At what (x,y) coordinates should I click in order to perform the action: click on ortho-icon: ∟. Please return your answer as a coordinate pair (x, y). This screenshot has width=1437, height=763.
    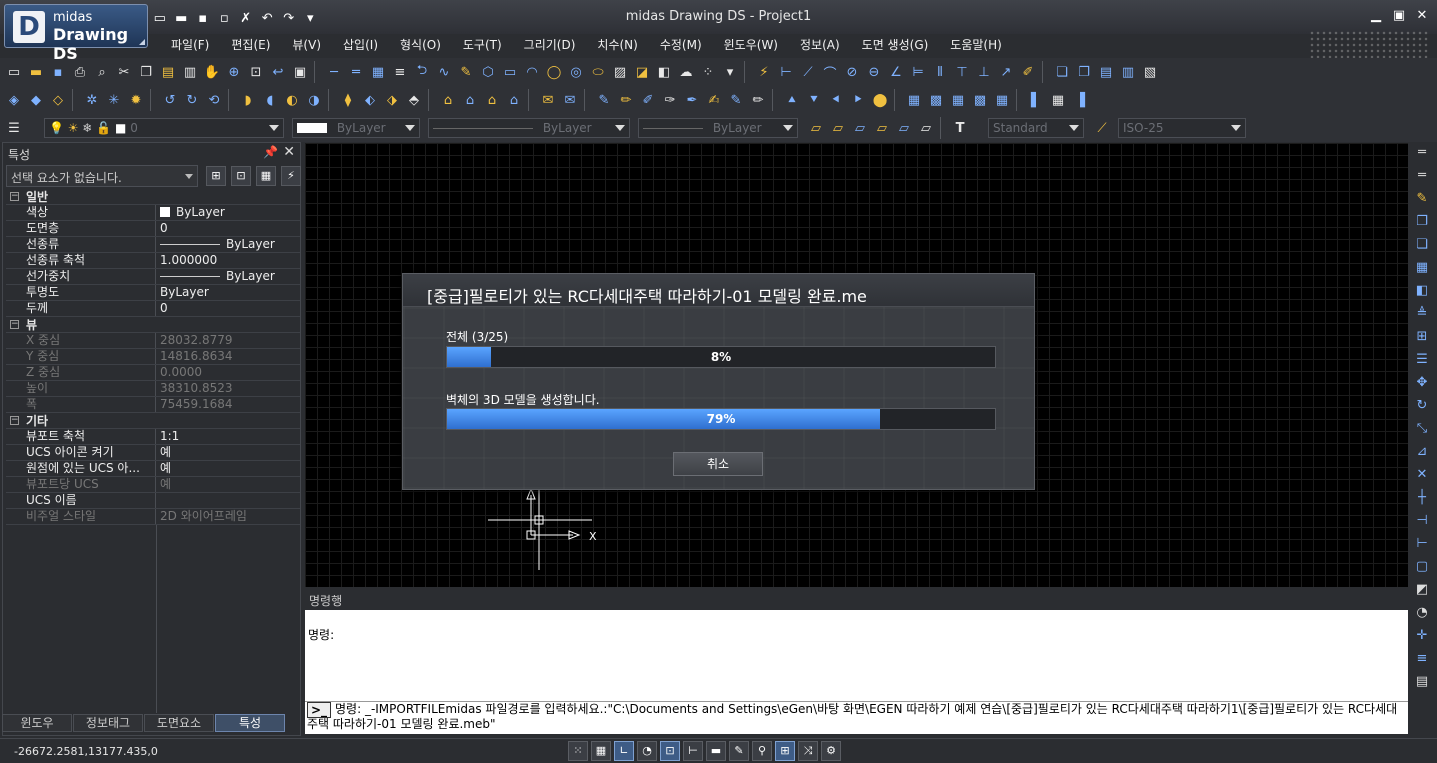
    Looking at the image, I should click on (624, 751).